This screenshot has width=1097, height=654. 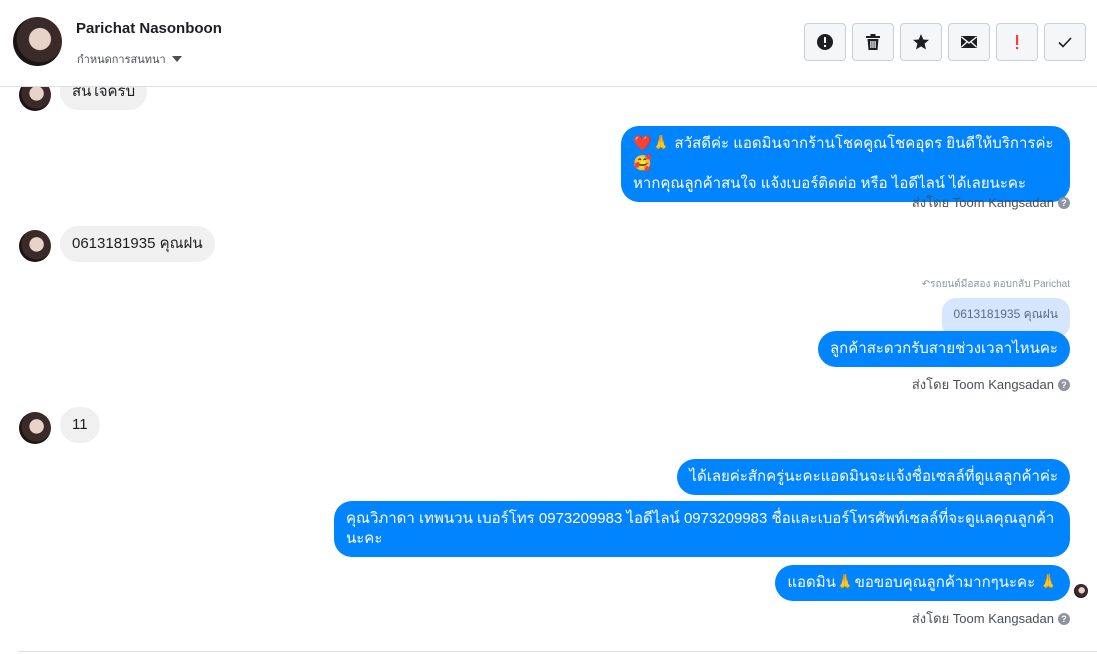 I want to click on spam-button, so click(x=825, y=42).